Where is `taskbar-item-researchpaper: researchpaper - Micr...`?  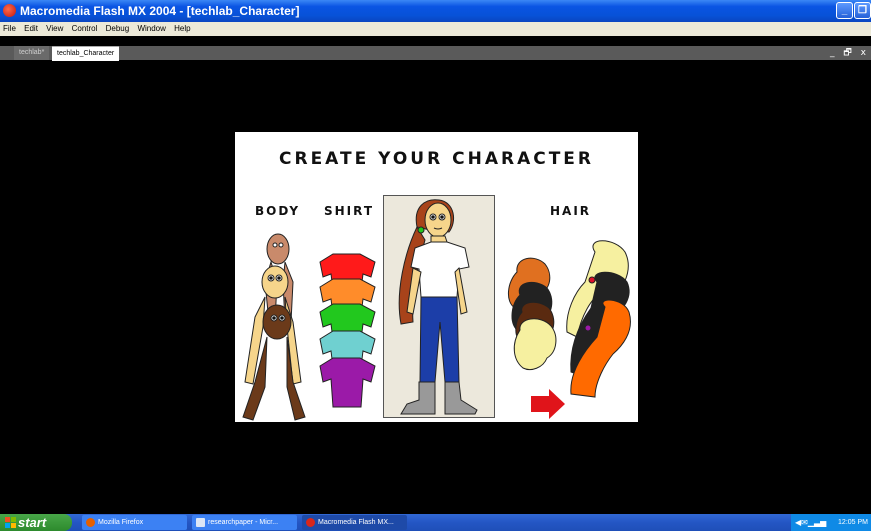
taskbar-item-researchpaper: researchpaper - Micr... is located at coordinates (244, 522).